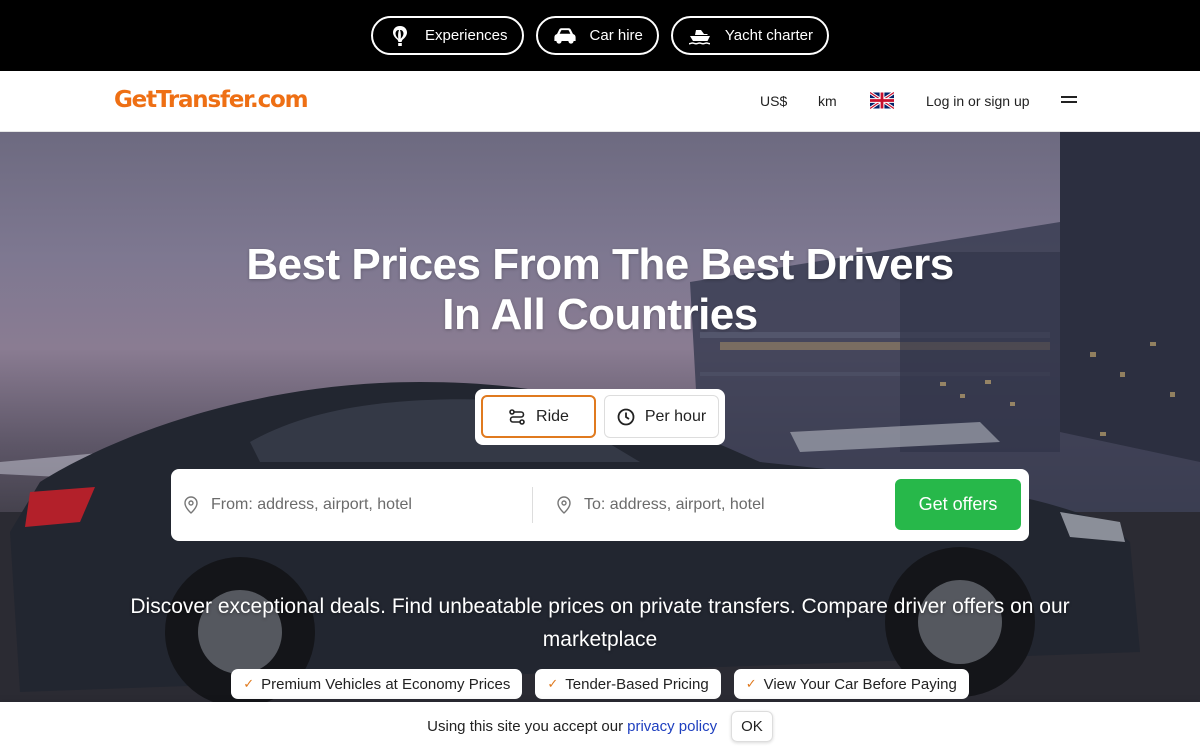 The width and height of the screenshot is (1200, 750). Describe the element at coordinates (768, 35) in the screenshot. I see `yacht-charter-label: Yacht charter` at that location.